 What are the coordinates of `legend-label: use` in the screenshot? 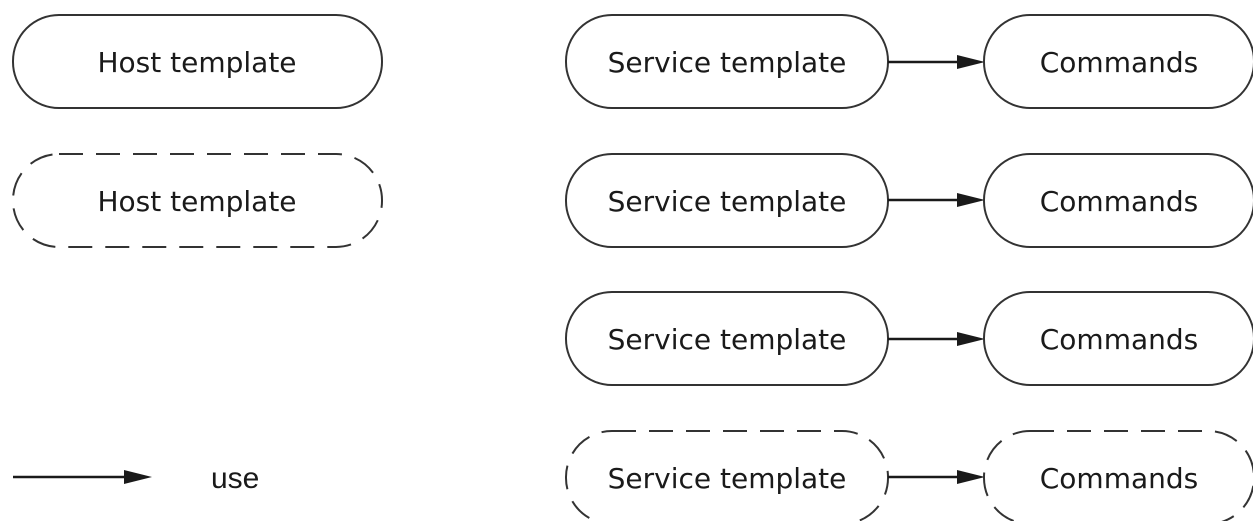 It's located at (235, 478).